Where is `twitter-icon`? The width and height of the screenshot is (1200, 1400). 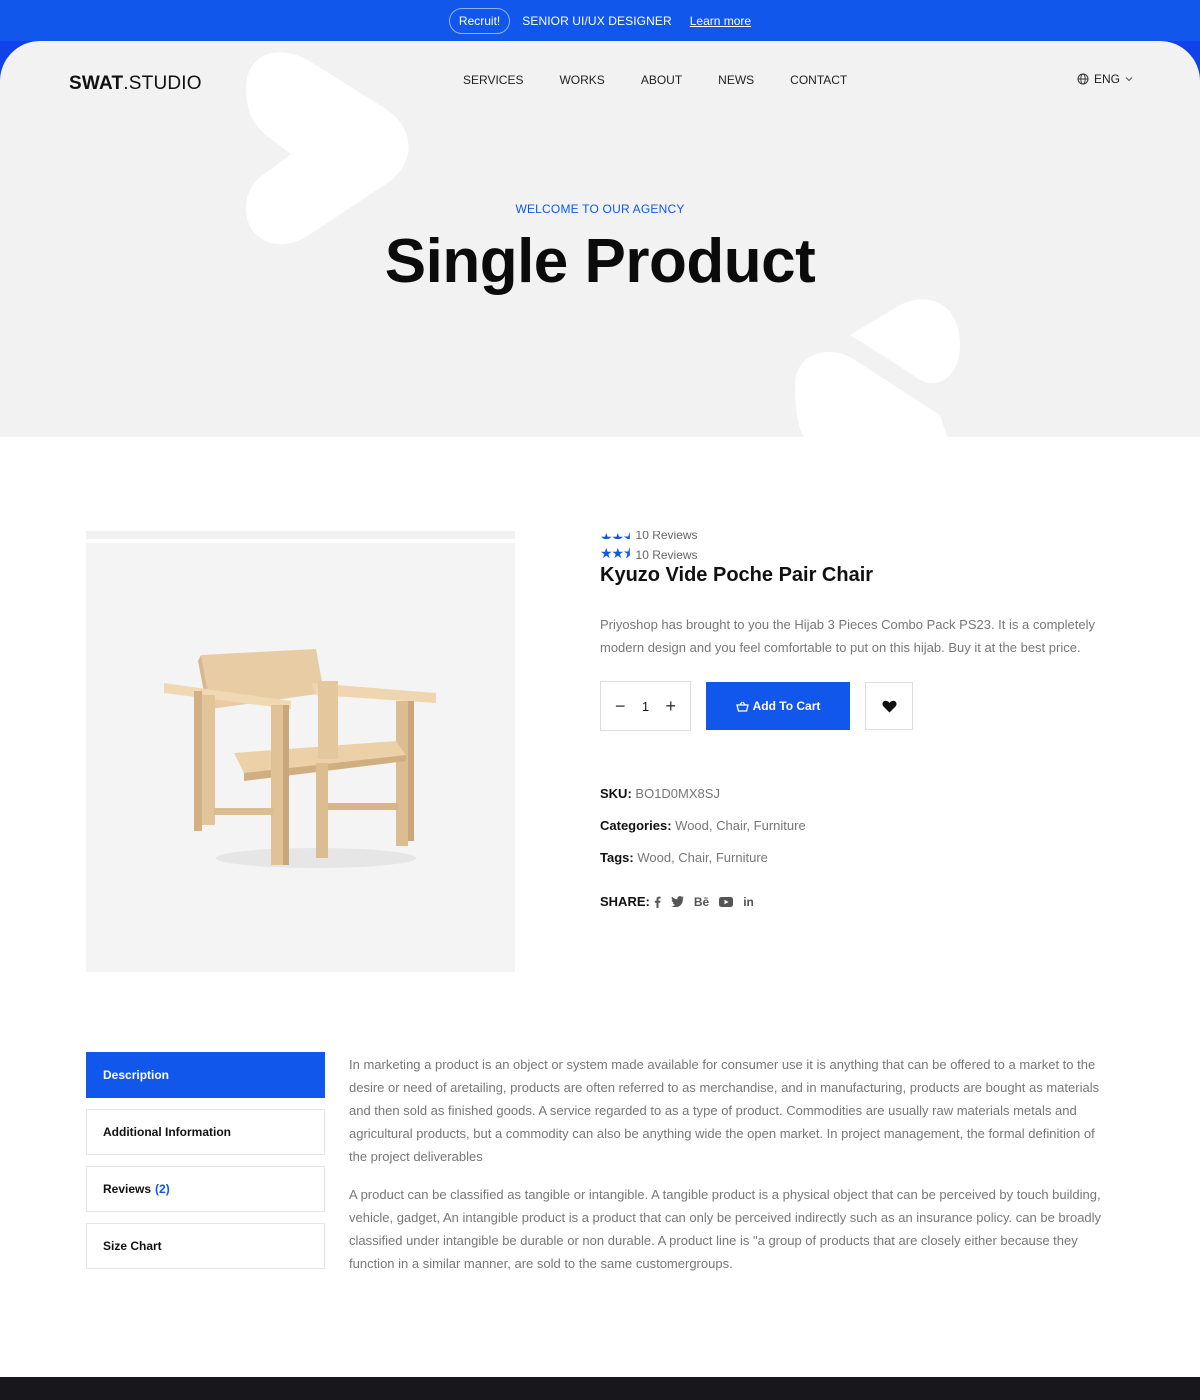
twitter-icon is located at coordinates (677, 901).